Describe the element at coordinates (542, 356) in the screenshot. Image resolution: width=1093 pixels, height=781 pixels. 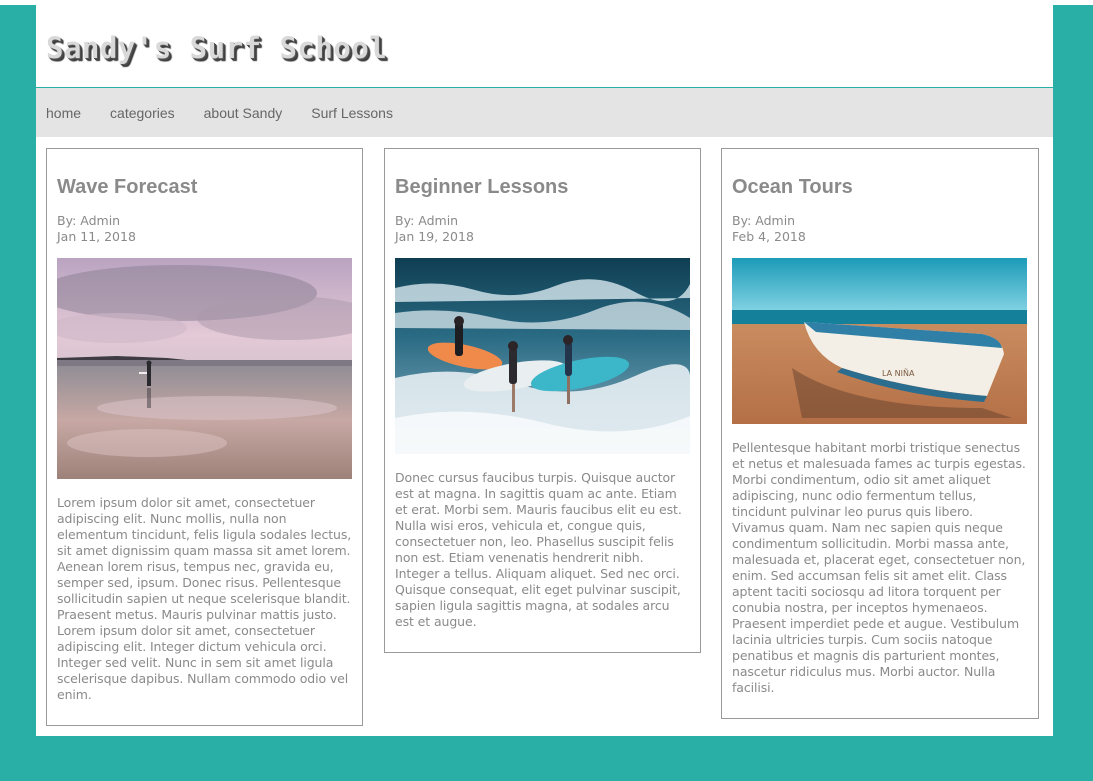
I see `surfers-carrying-boards-photo` at that location.